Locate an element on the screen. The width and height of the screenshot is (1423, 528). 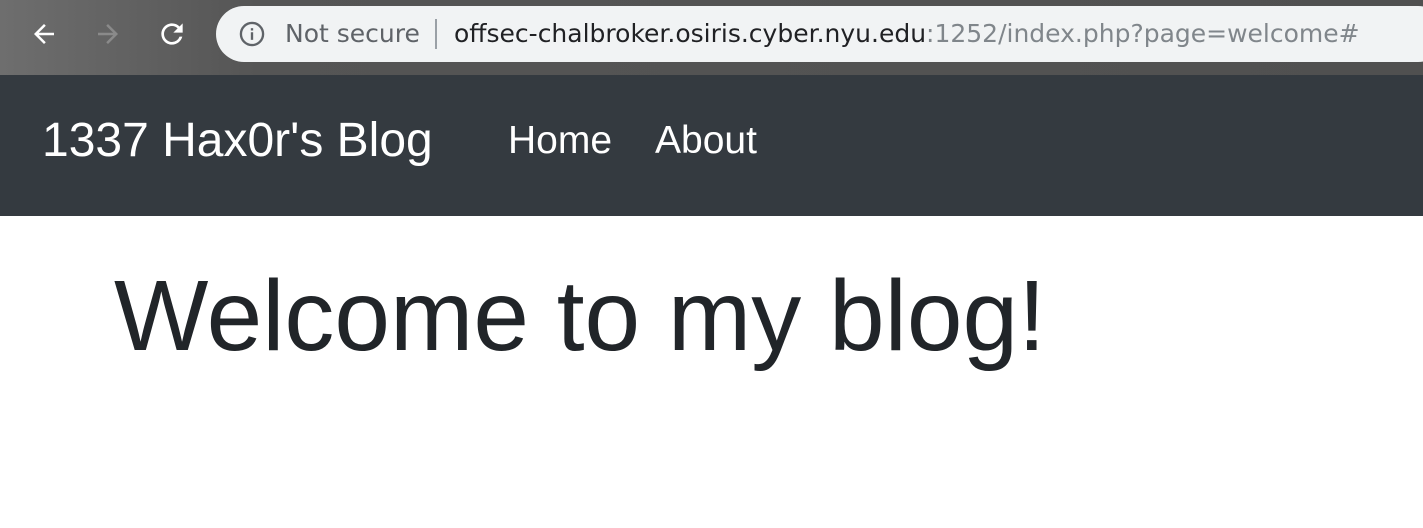
info-icon is located at coordinates (252, 34).